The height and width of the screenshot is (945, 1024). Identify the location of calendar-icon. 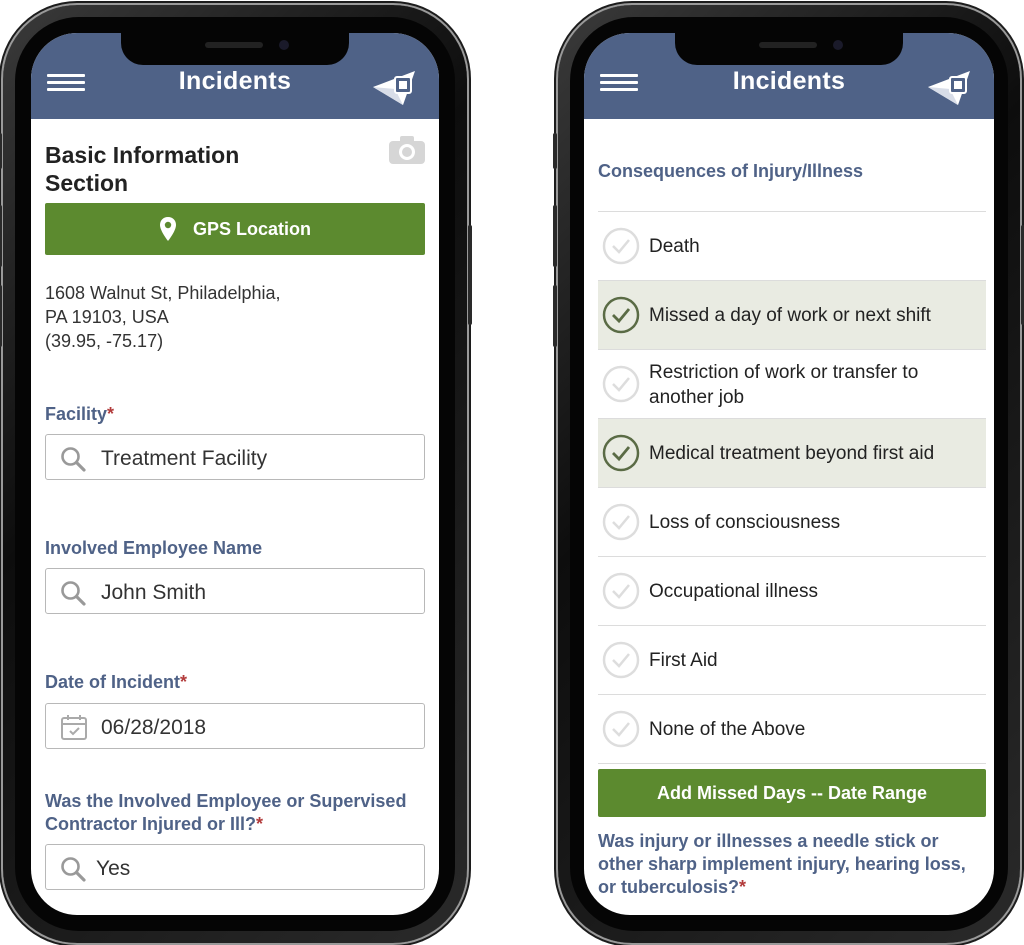
(74, 727).